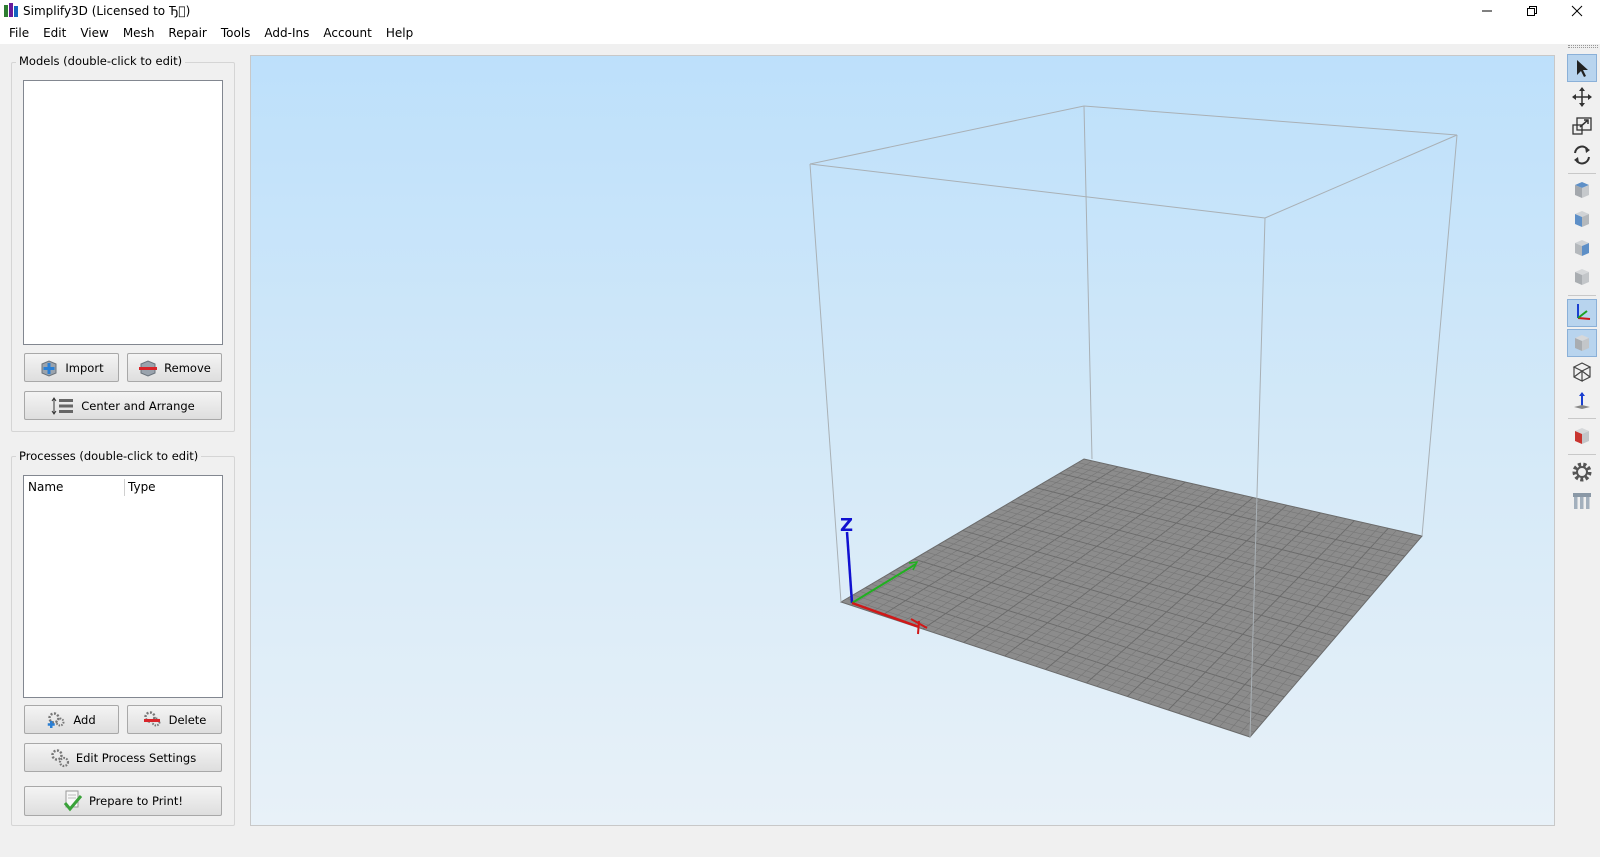 The width and height of the screenshot is (1600, 857). What do you see at coordinates (62, 405) in the screenshot?
I see `center-arrange-icon` at bounding box center [62, 405].